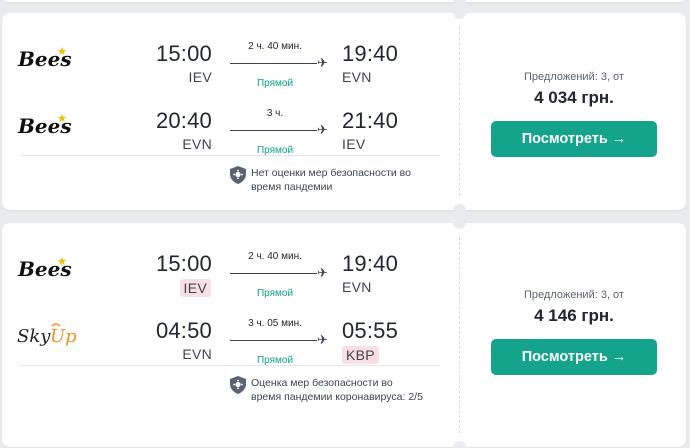  What do you see at coordinates (183, 330) in the screenshot?
I see `departure-time: 04:50` at bounding box center [183, 330].